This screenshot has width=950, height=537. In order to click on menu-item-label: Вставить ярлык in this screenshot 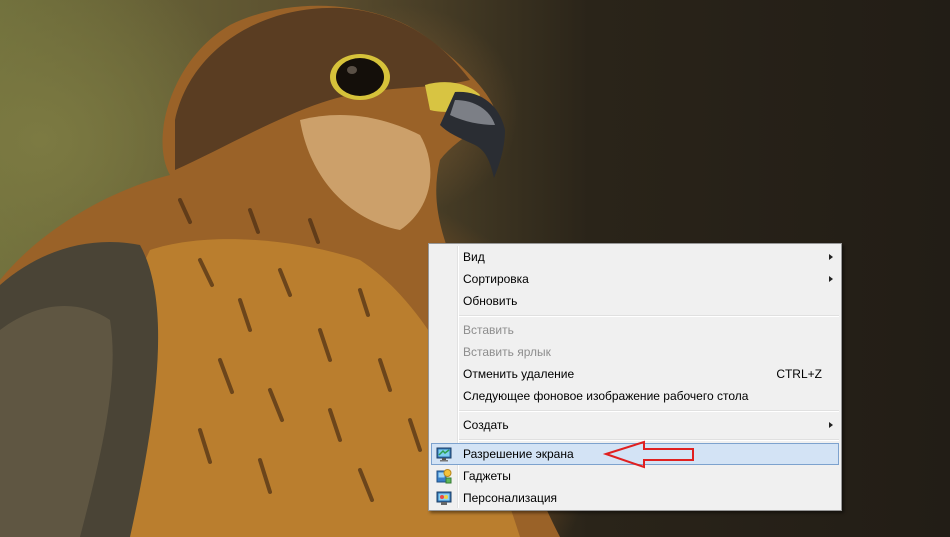, I will do `click(507, 352)`.